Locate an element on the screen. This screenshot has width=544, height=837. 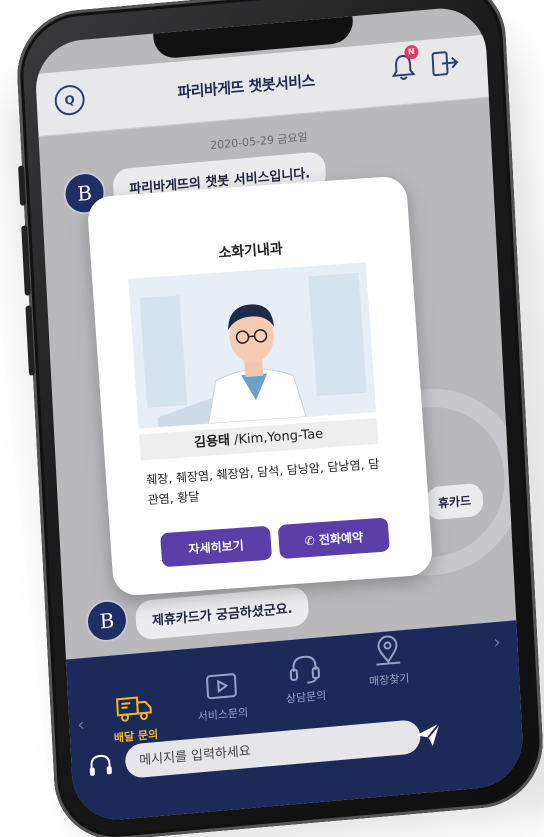
send-icon is located at coordinates (428, 734).